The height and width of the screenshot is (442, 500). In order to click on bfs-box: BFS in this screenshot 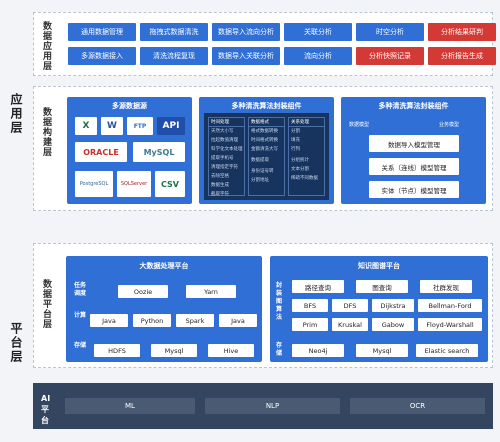, I will do `click(310, 305)`.